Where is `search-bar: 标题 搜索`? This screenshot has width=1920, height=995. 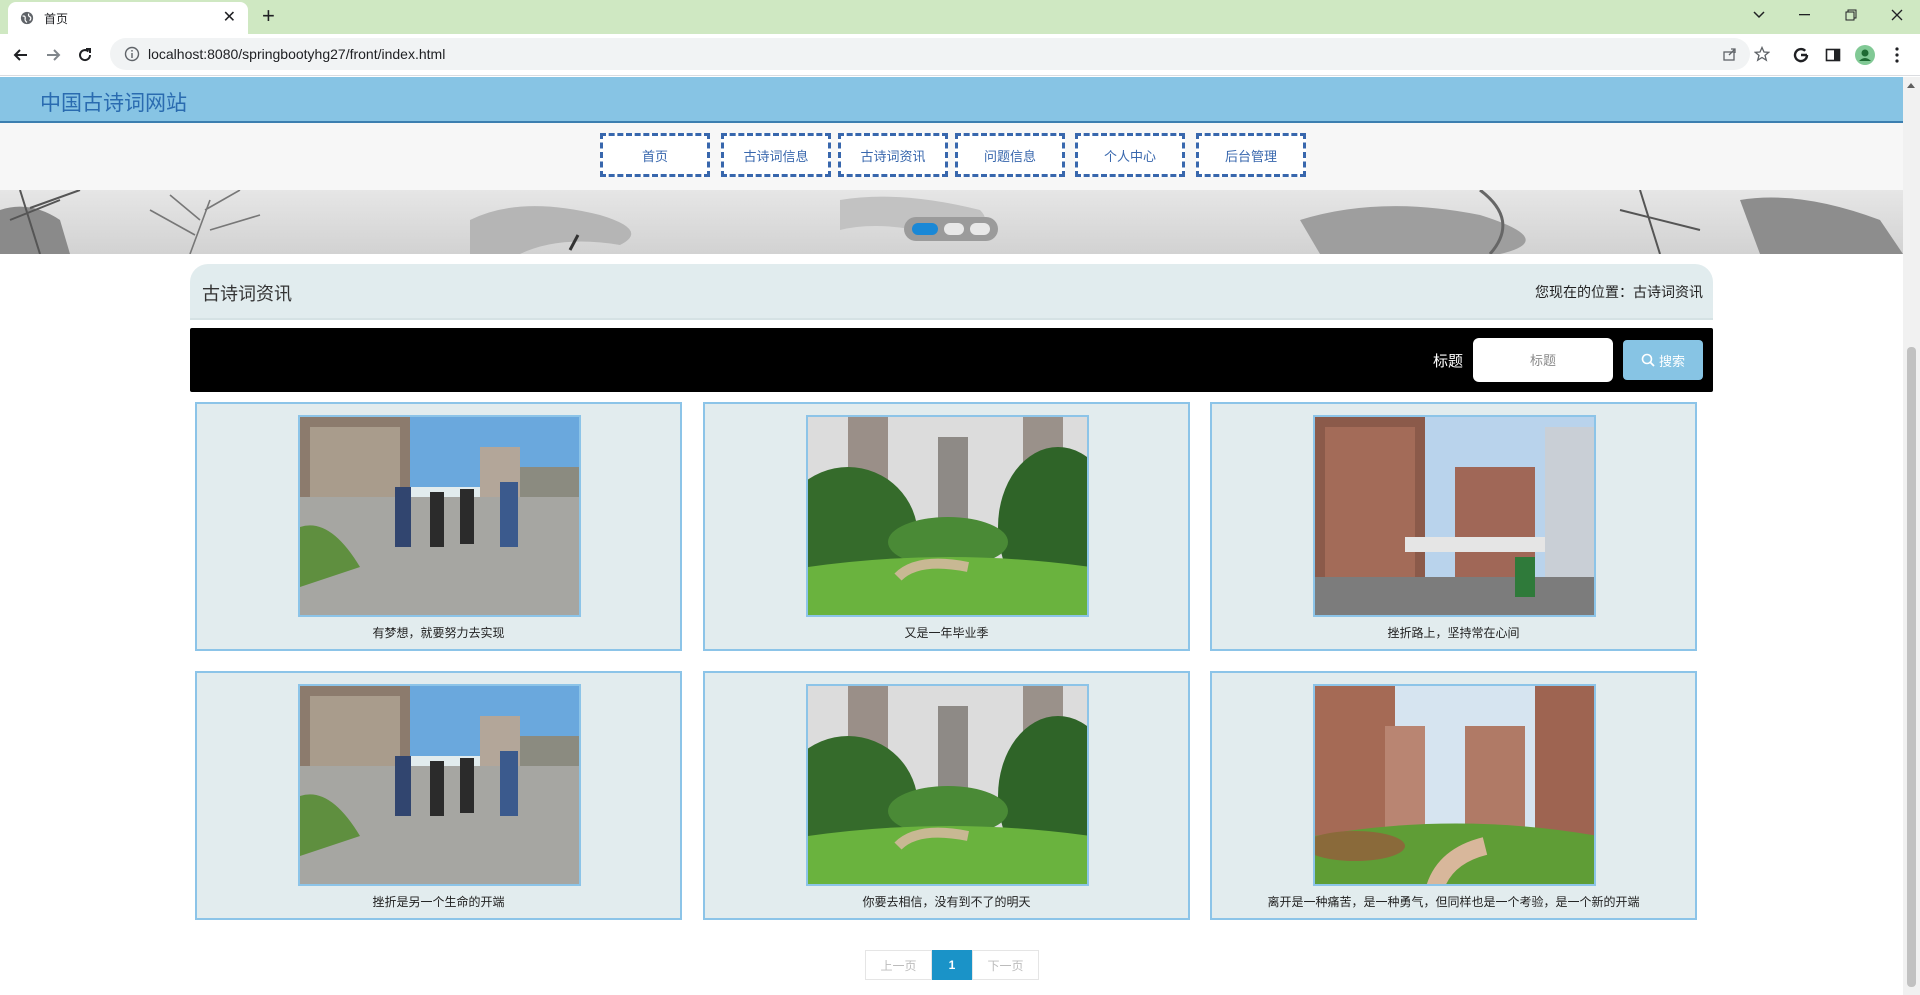
search-bar: 标题 搜索 is located at coordinates (951, 360).